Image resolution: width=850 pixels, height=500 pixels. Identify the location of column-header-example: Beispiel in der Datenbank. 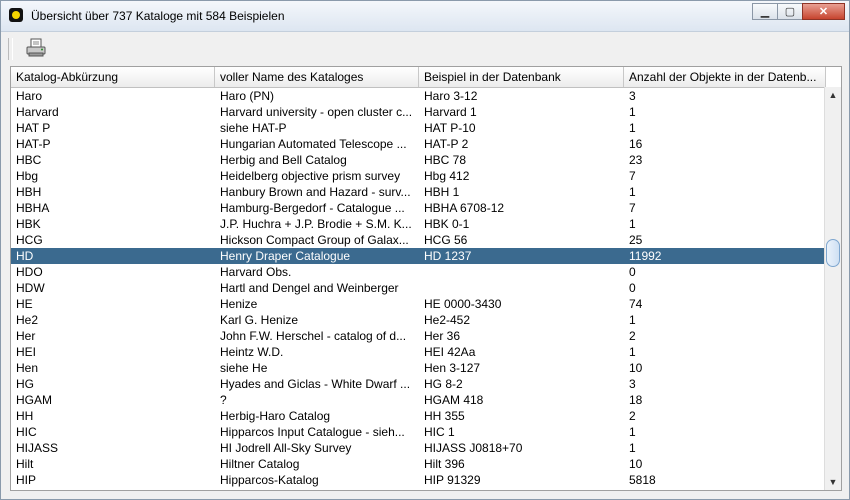
(521, 77).